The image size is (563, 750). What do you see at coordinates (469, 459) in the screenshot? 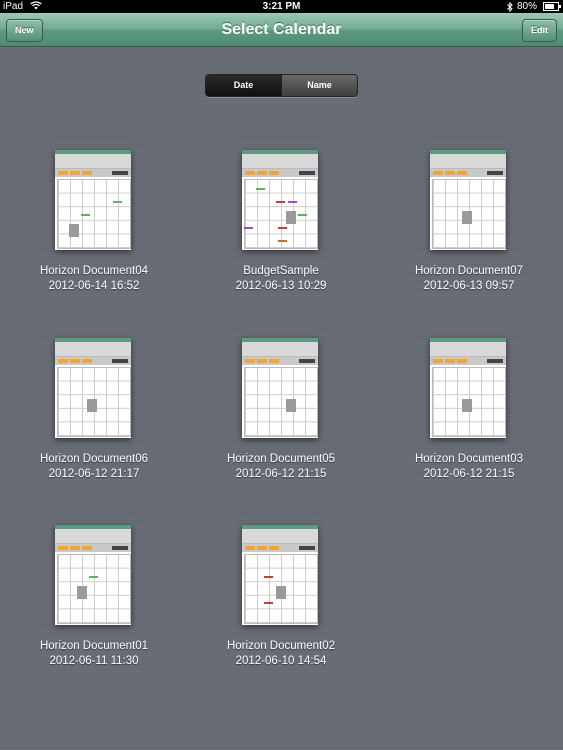
I see `document-name: Horizon Document03` at bounding box center [469, 459].